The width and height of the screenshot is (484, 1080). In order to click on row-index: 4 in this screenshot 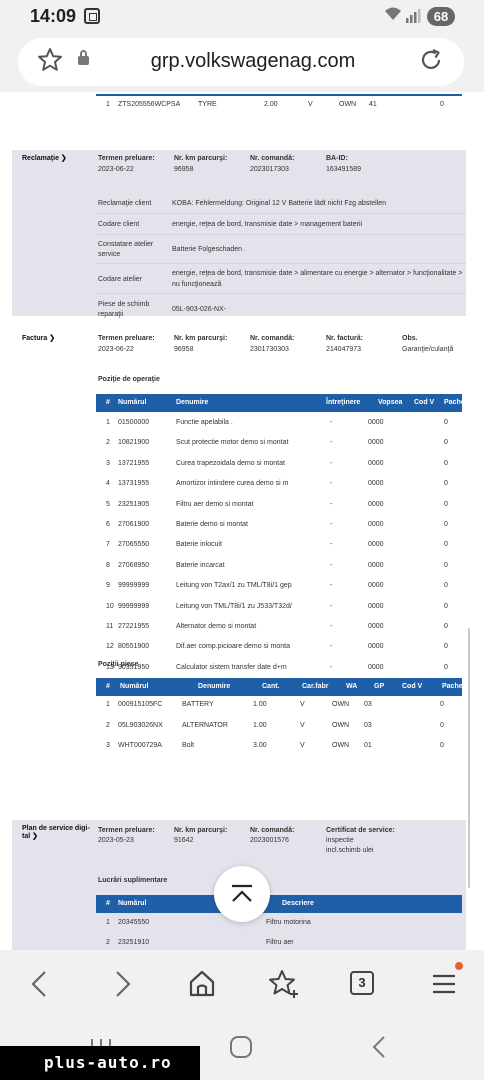, I will do `click(108, 484)`.